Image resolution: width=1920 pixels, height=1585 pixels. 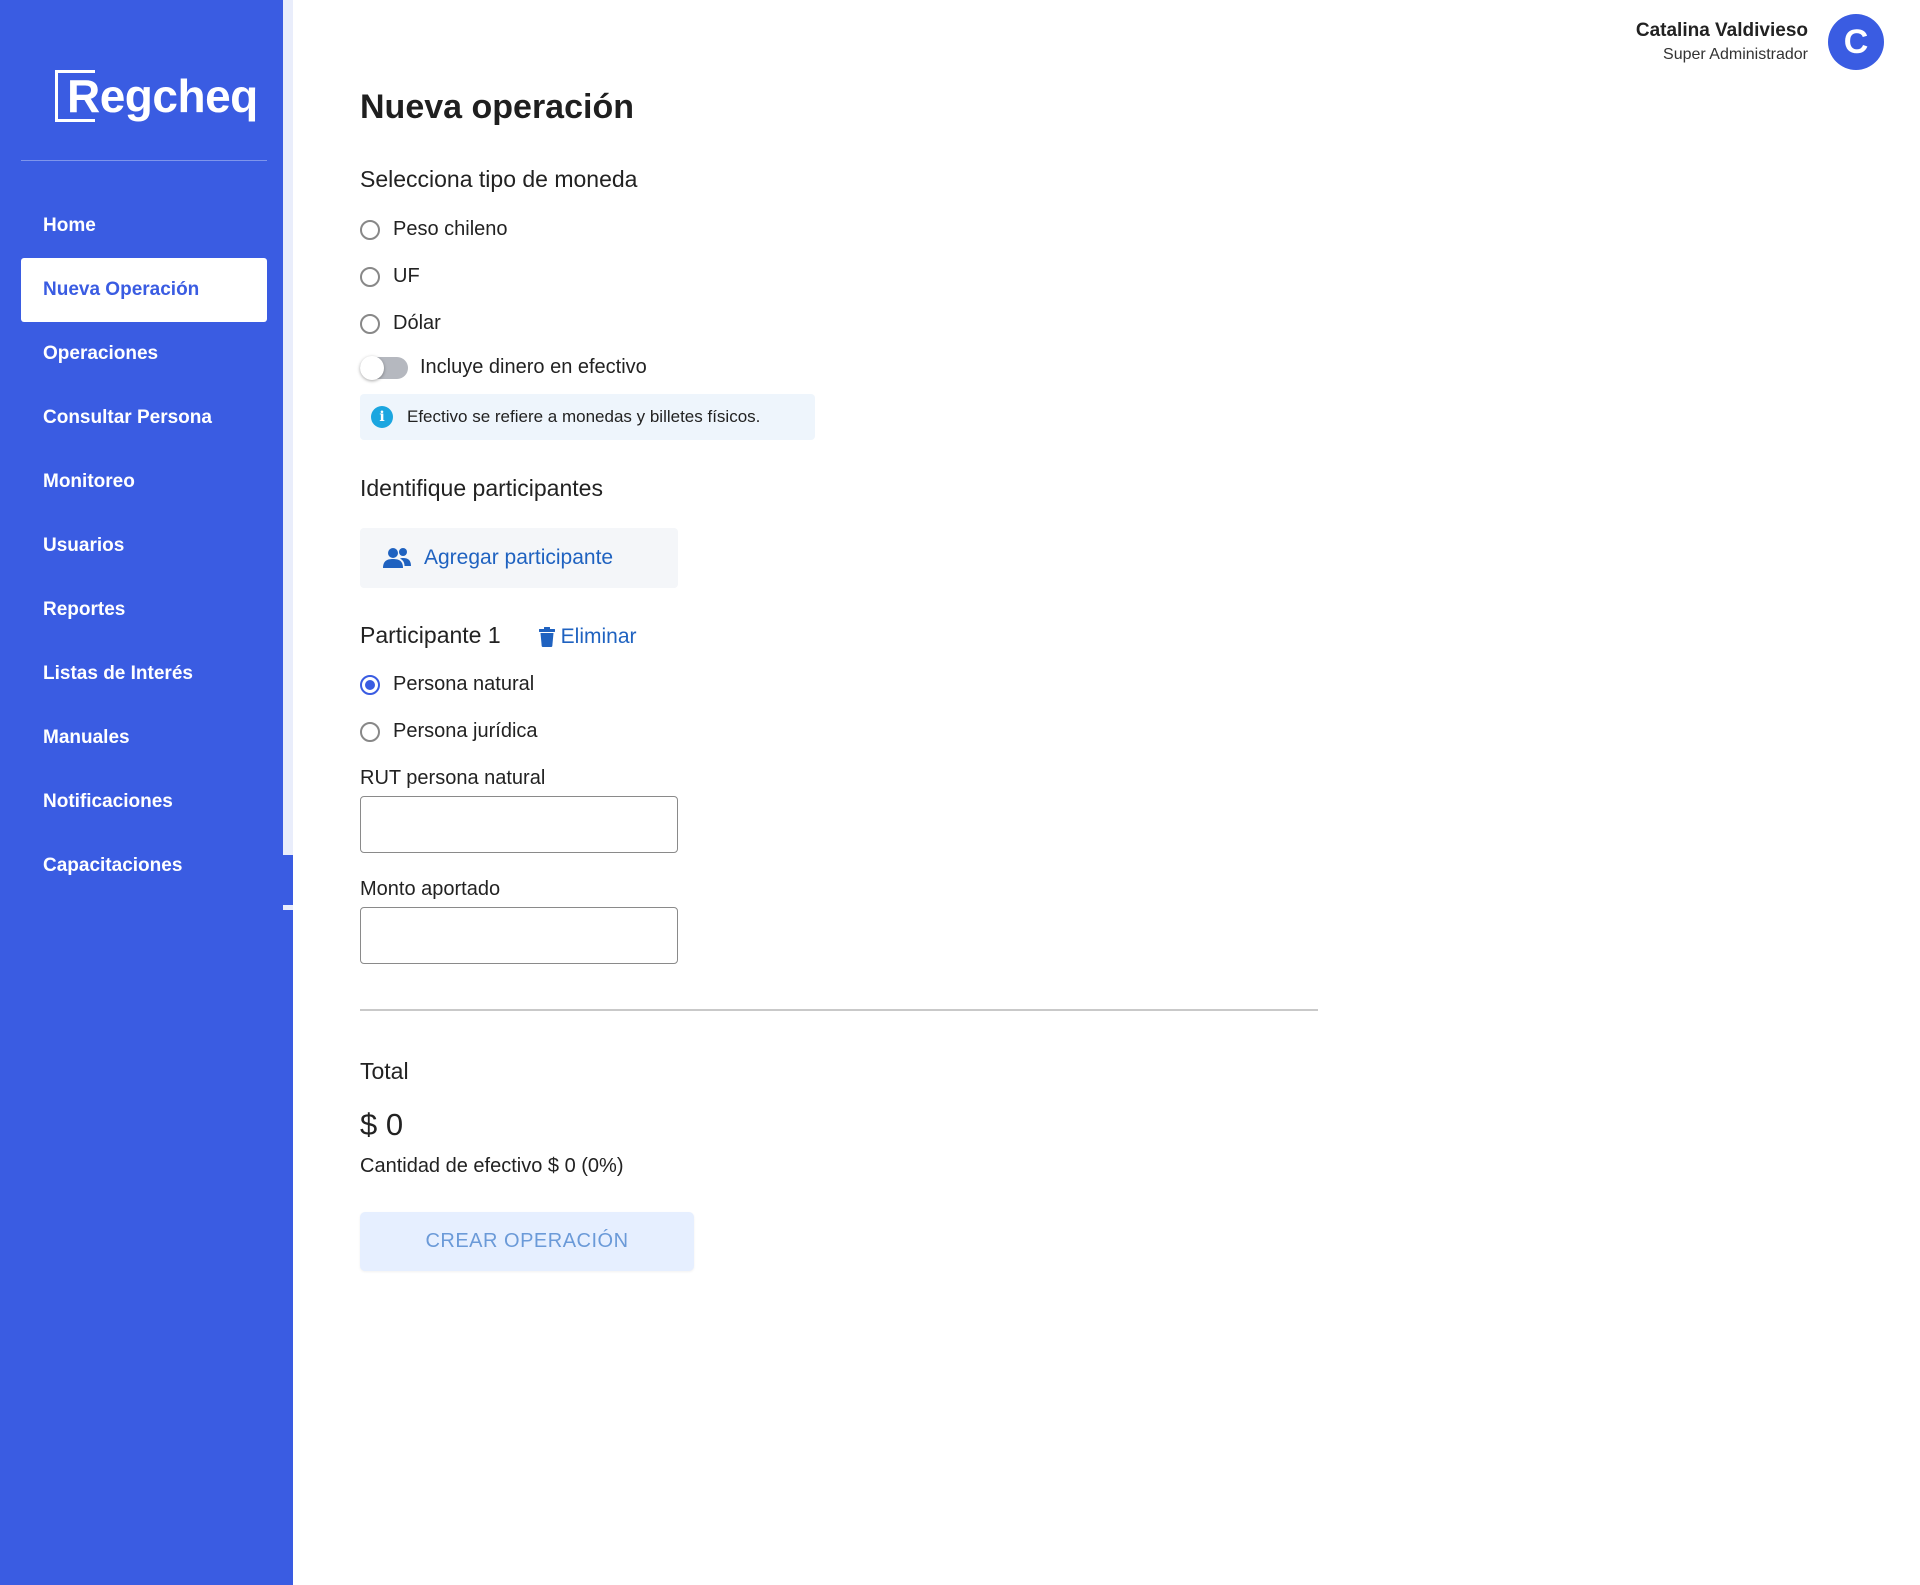 I want to click on amount-field-label: Monto aportado, so click(x=430, y=889).